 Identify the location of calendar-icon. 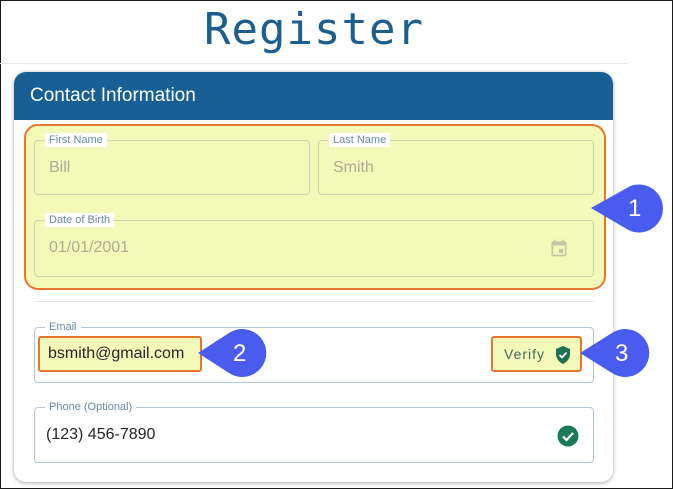
(559, 248).